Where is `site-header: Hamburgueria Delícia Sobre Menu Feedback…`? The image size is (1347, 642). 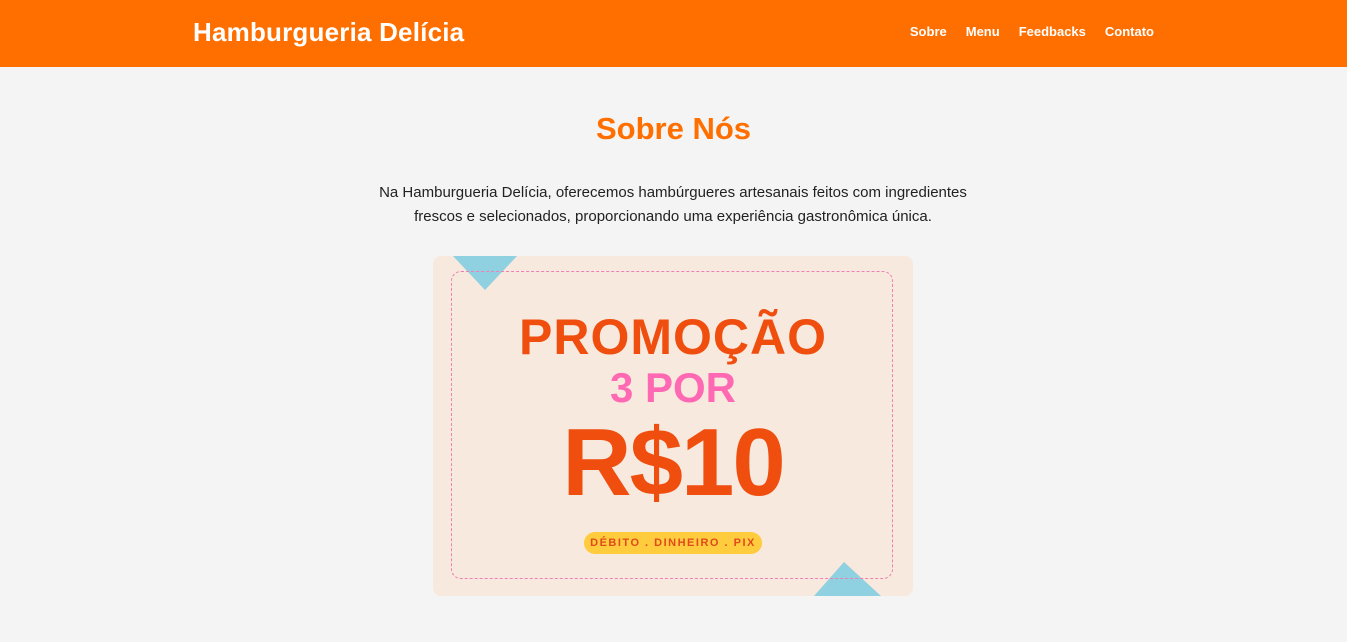 site-header: Hamburgueria Delícia Sobre Menu Feedback… is located at coordinates (673, 33).